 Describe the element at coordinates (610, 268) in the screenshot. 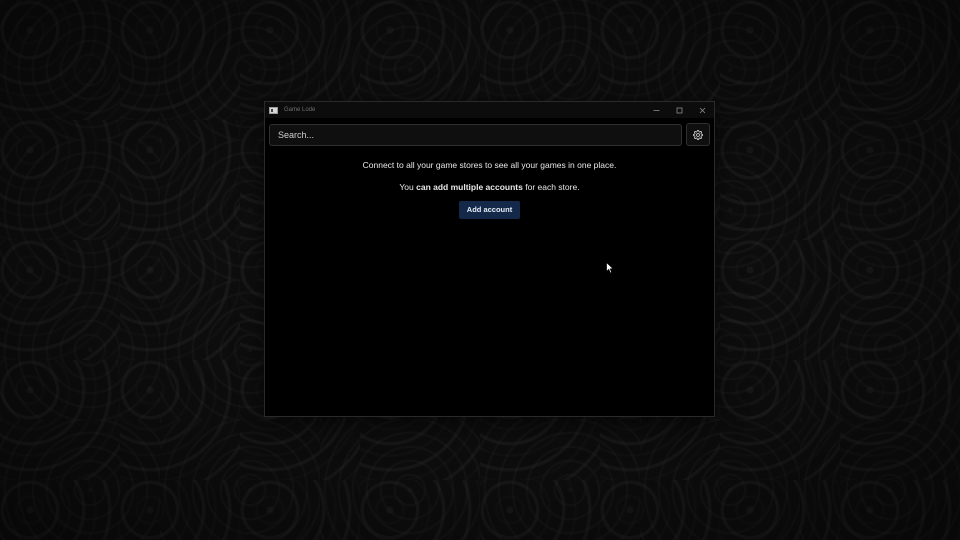

I see `mouse-pointer-icon` at that location.